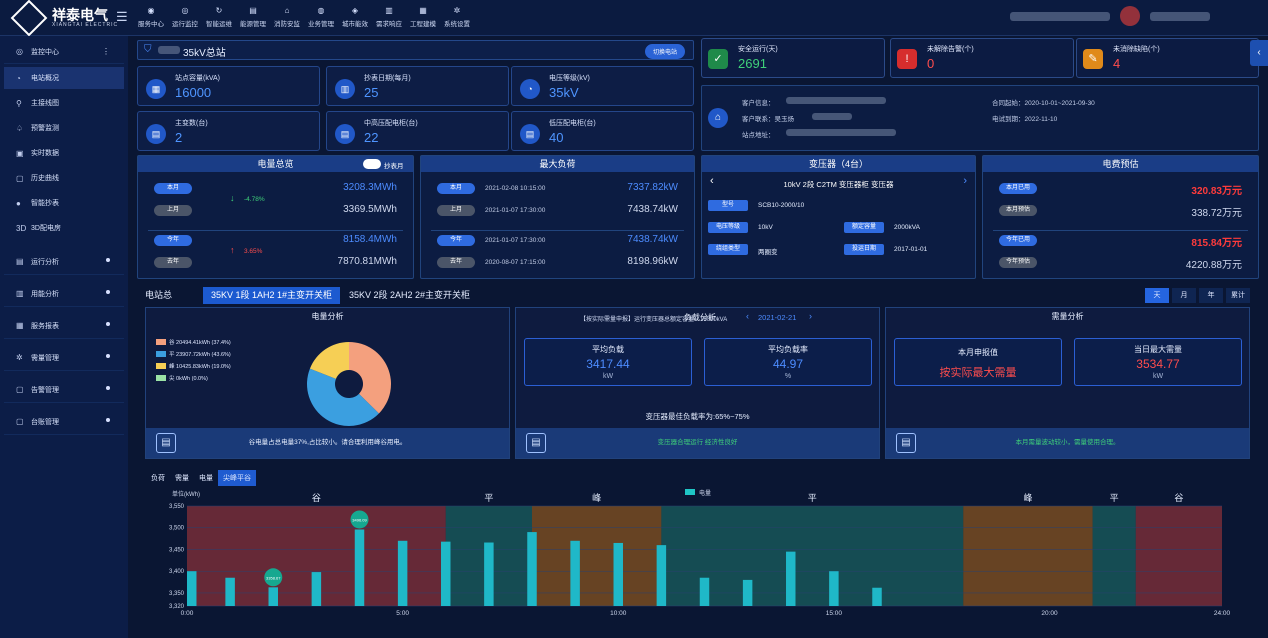  What do you see at coordinates (219, 18) in the screenshot?
I see `nav-item-2: ↻ 智能运维` at bounding box center [219, 18].